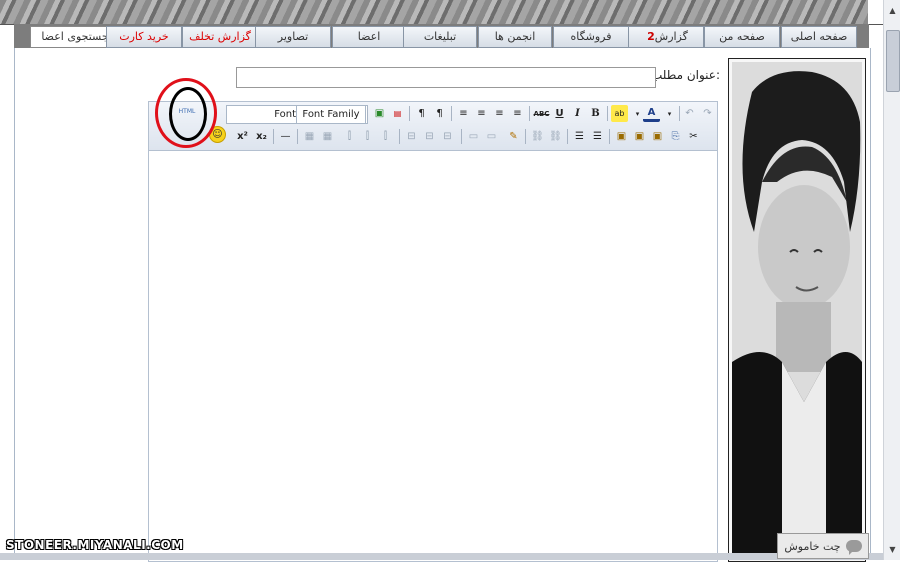  Describe the element at coordinates (144, 44) in the screenshot. I see `nav-tab-buy-charge: خرید کارت شارژ` at that location.